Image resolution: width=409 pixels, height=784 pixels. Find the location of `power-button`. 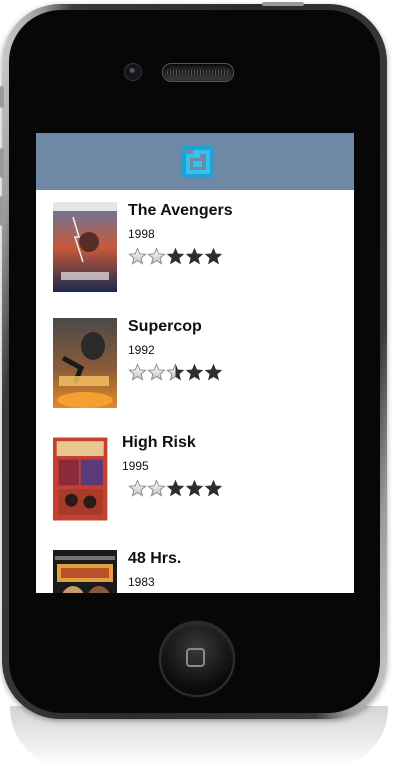

power-button is located at coordinates (283, 4).